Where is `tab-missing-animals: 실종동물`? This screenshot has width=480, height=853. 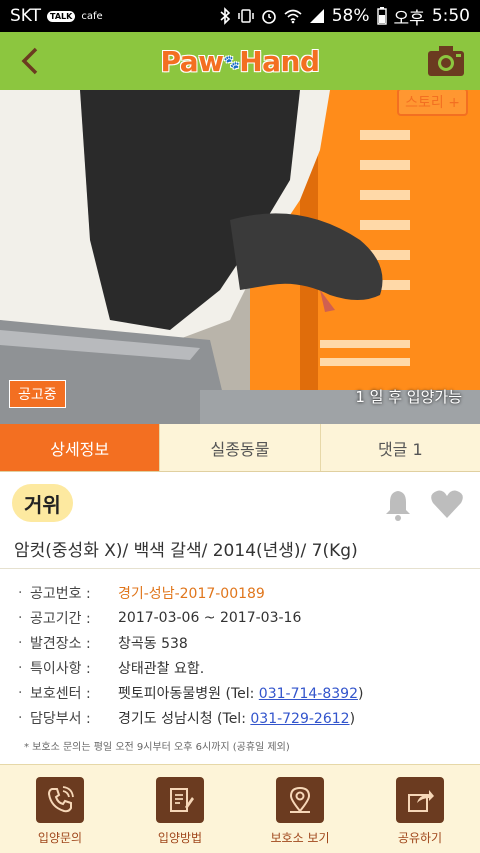
tab-missing-animals: 실종동물 is located at coordinates (240, 447).